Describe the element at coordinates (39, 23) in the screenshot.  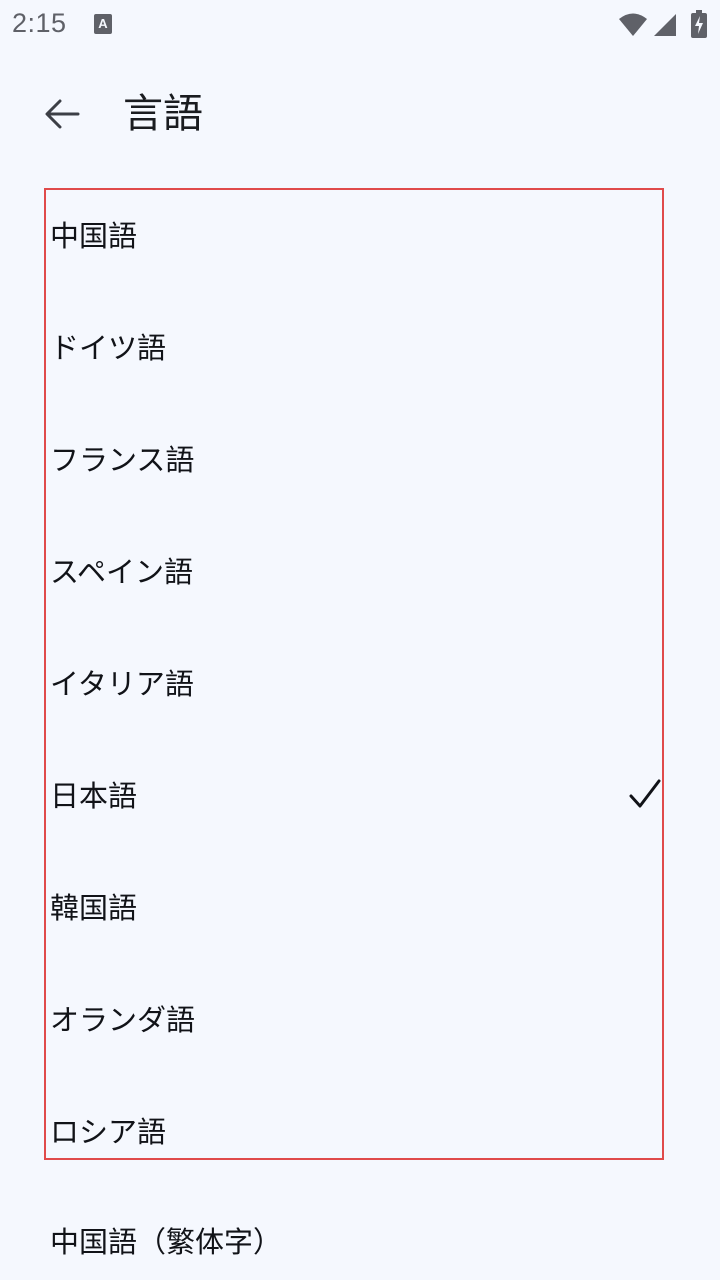
I see `status-time: 2:15` at that location.